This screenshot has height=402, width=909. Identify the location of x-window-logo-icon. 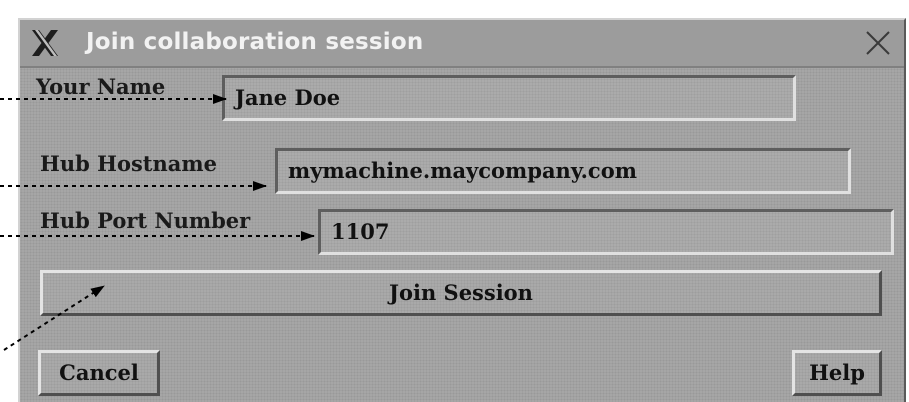
(45, 43).